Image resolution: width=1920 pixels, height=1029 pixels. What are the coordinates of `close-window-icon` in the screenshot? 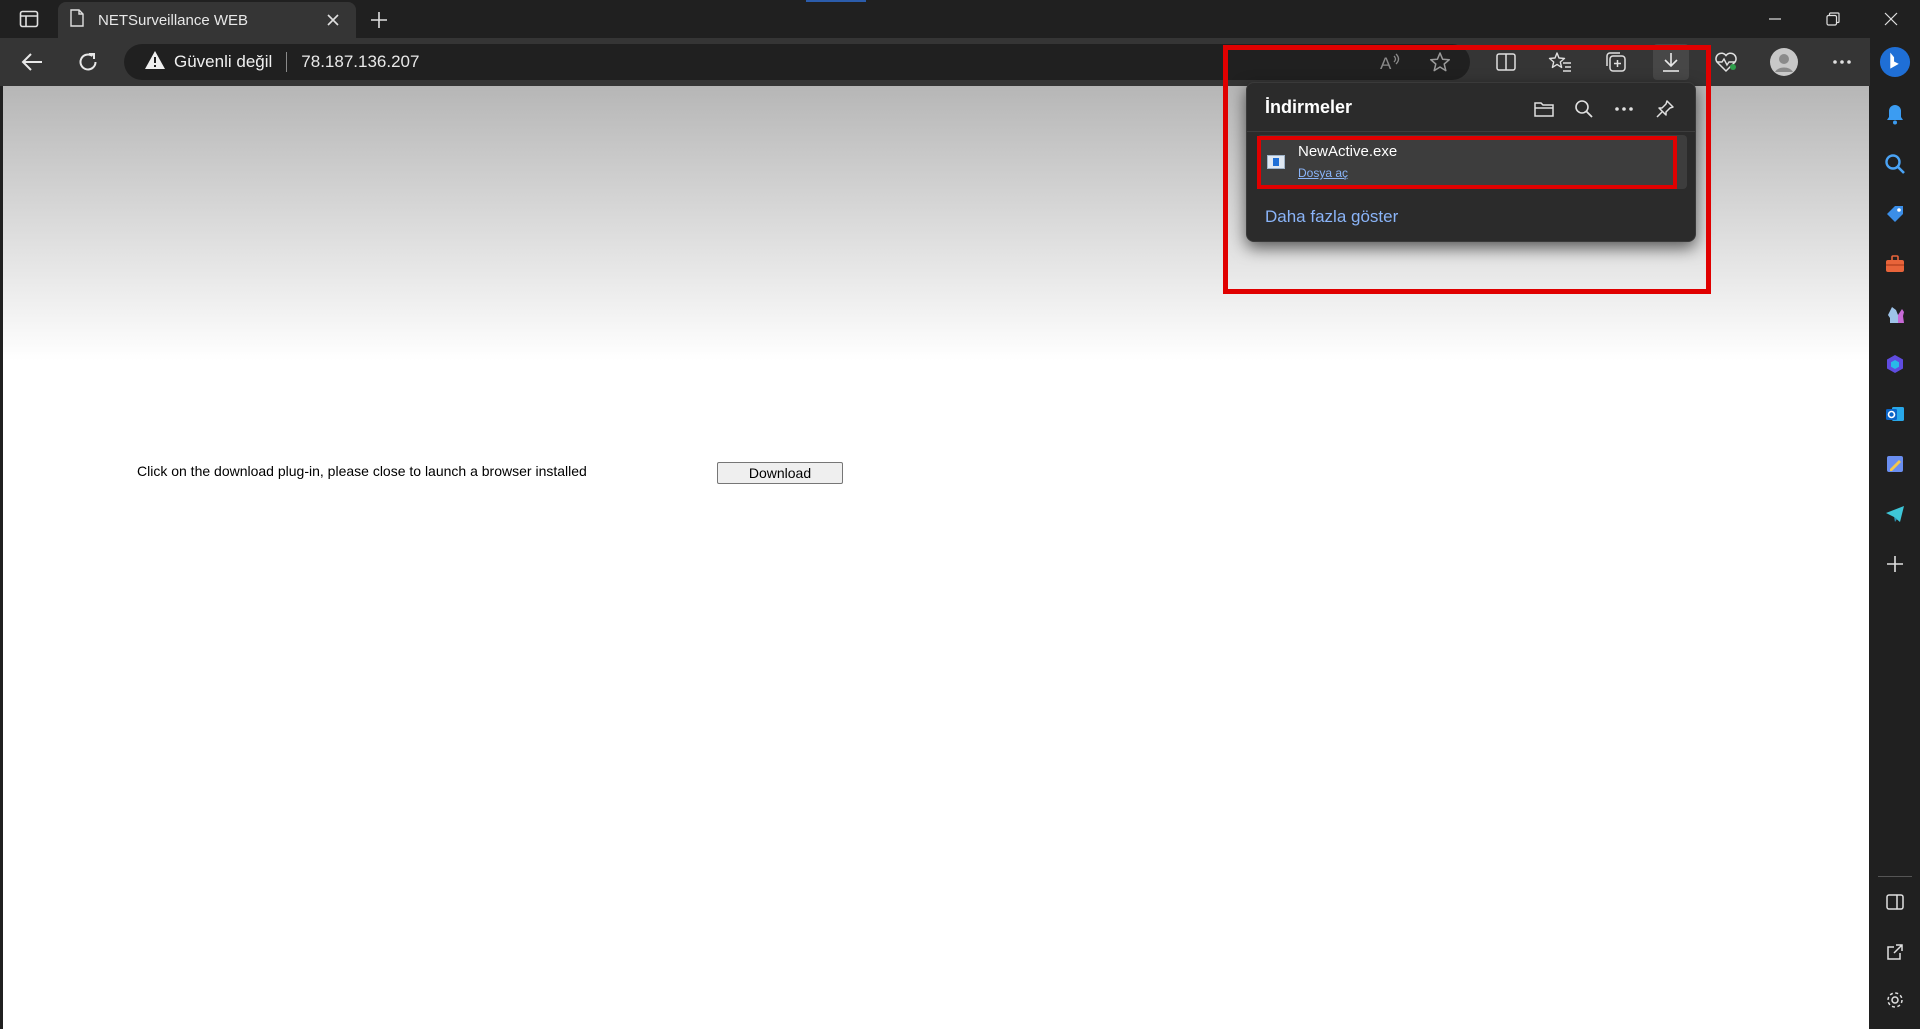 It's located at (1891, 19).